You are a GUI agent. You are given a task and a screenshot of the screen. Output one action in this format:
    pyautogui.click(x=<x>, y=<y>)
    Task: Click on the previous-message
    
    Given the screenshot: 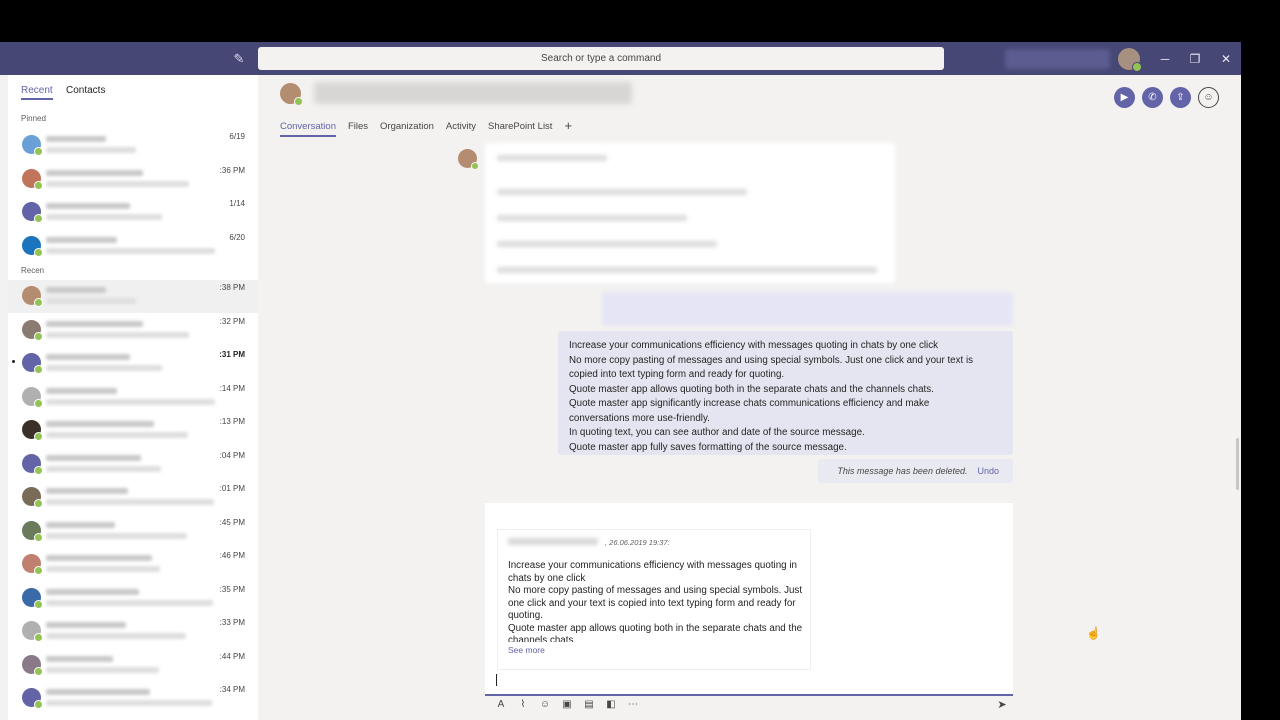 What is the action you would take?
    pyautogui.click(x=690, y=213)
    